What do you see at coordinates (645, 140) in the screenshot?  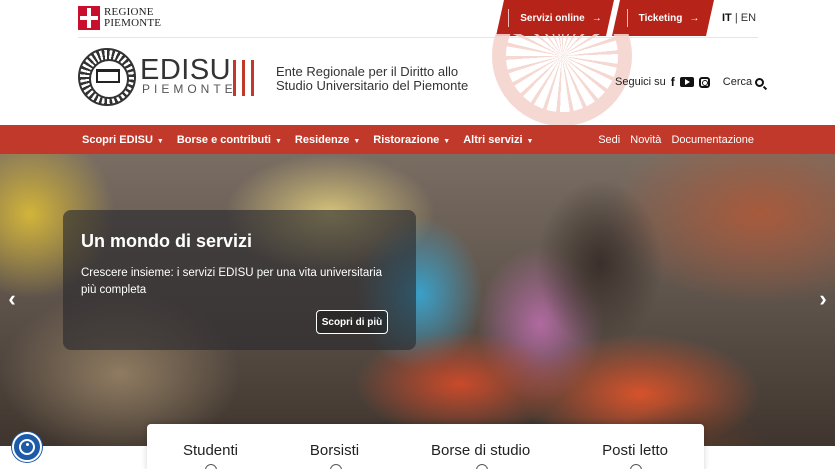 I see `nav-link-novita: Novità` at bounding box center [645, 140].